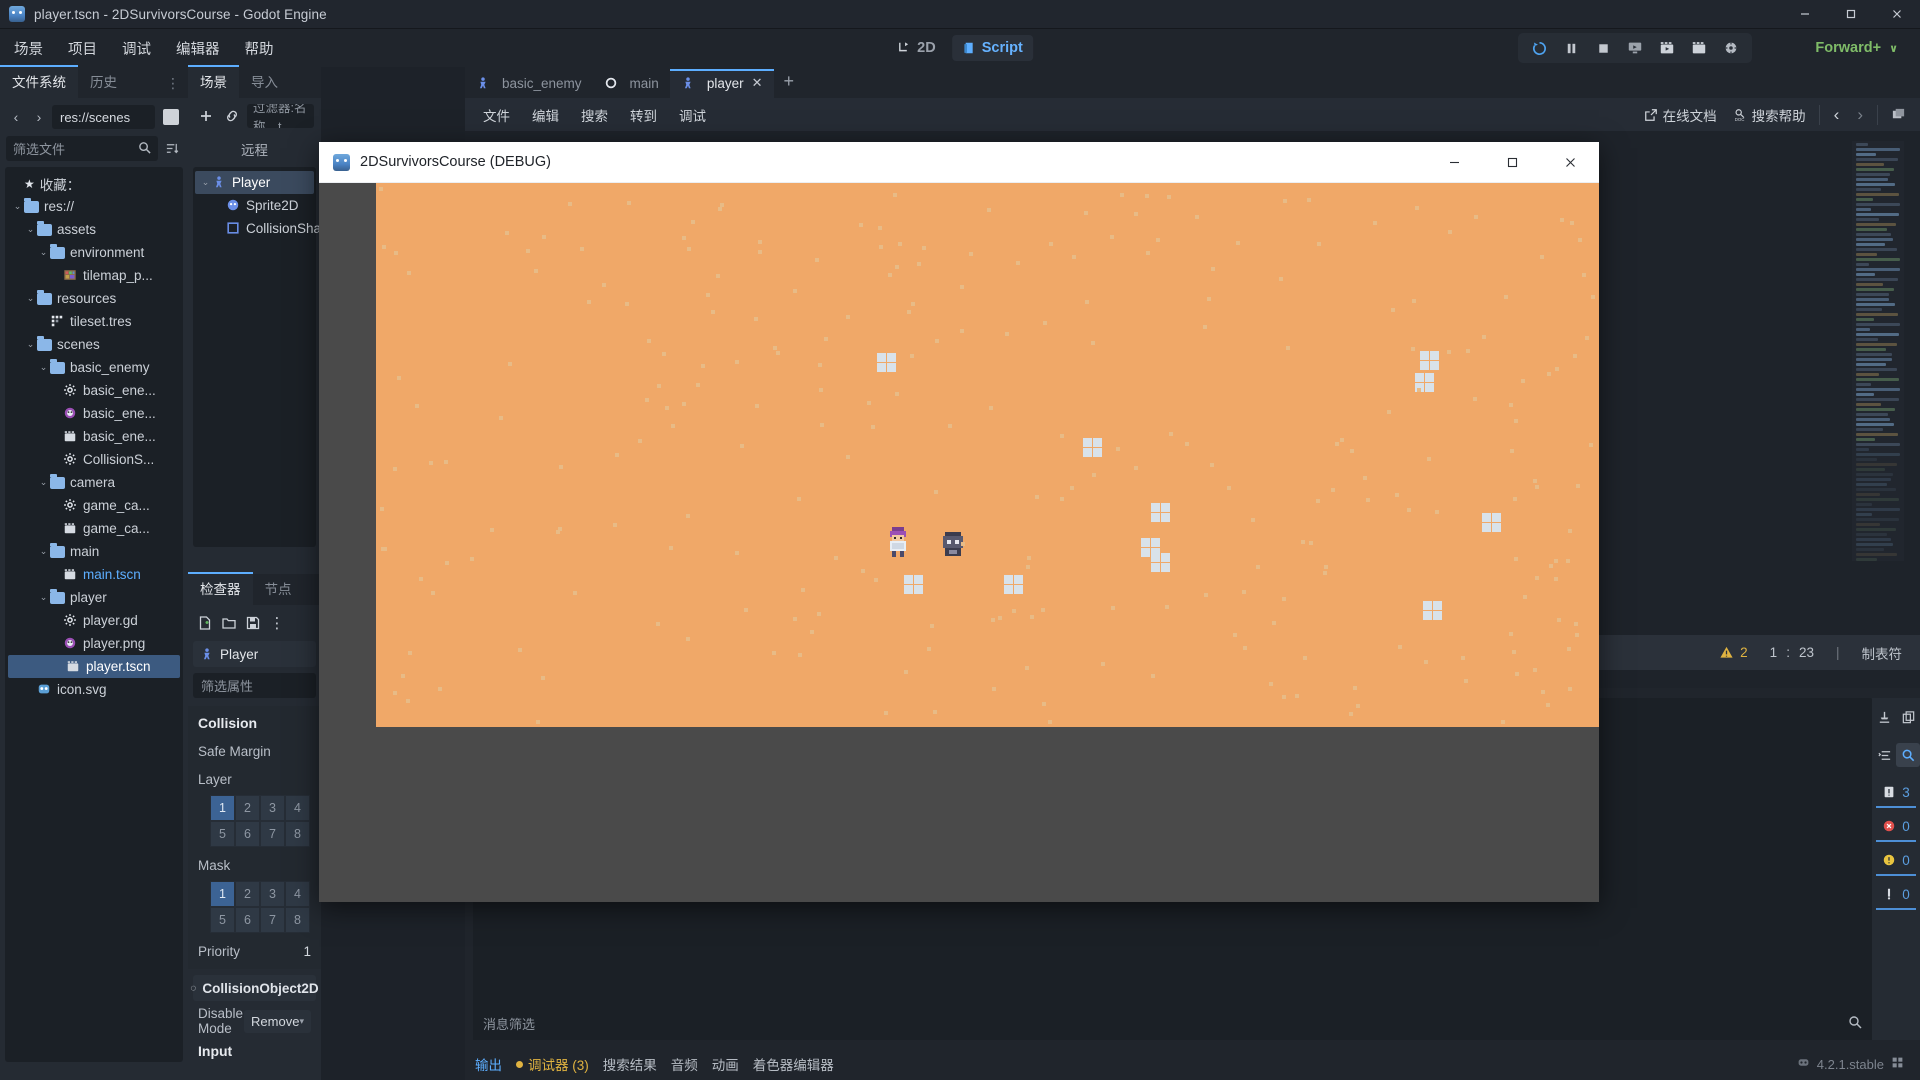 This screenshot has height=1080, width=1920. I want to click on collapse-icon, so click(1884, 755).